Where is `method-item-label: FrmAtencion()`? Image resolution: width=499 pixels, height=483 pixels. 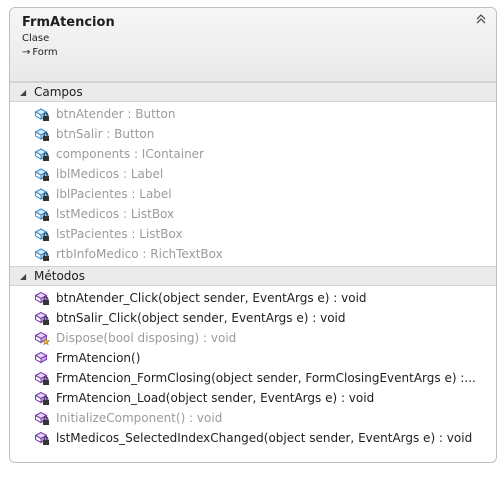 method-item-label: FrmAtencion() is located at coordinates (98, 358).